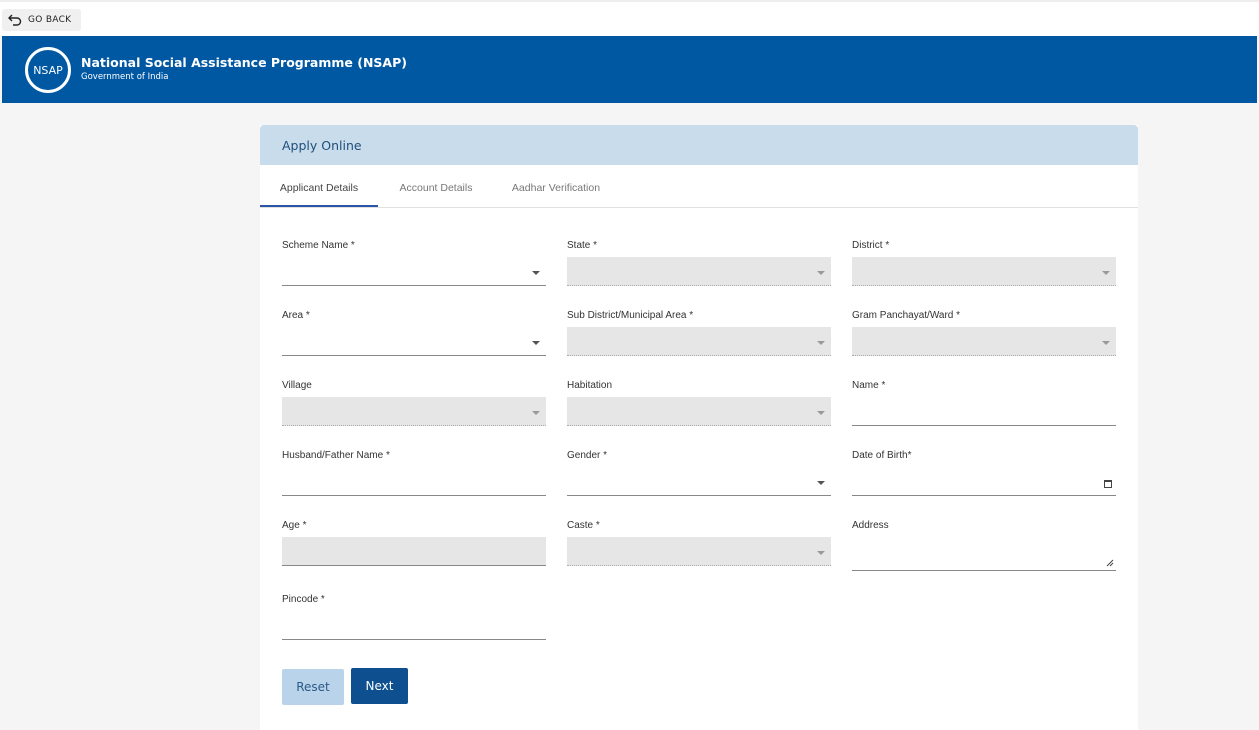 The height and width of the screenshot is (730, 1259). I want to click on gender-select, so click(699, 481).